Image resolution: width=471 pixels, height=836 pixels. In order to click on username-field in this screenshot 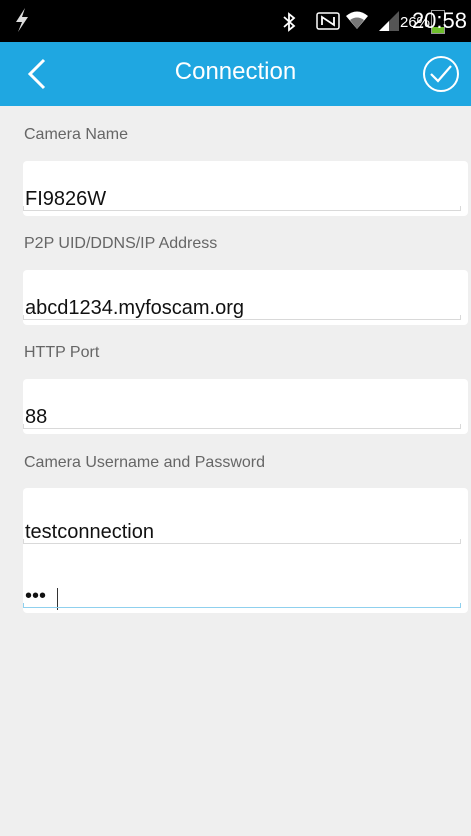, I will do `click(242, 522)`.